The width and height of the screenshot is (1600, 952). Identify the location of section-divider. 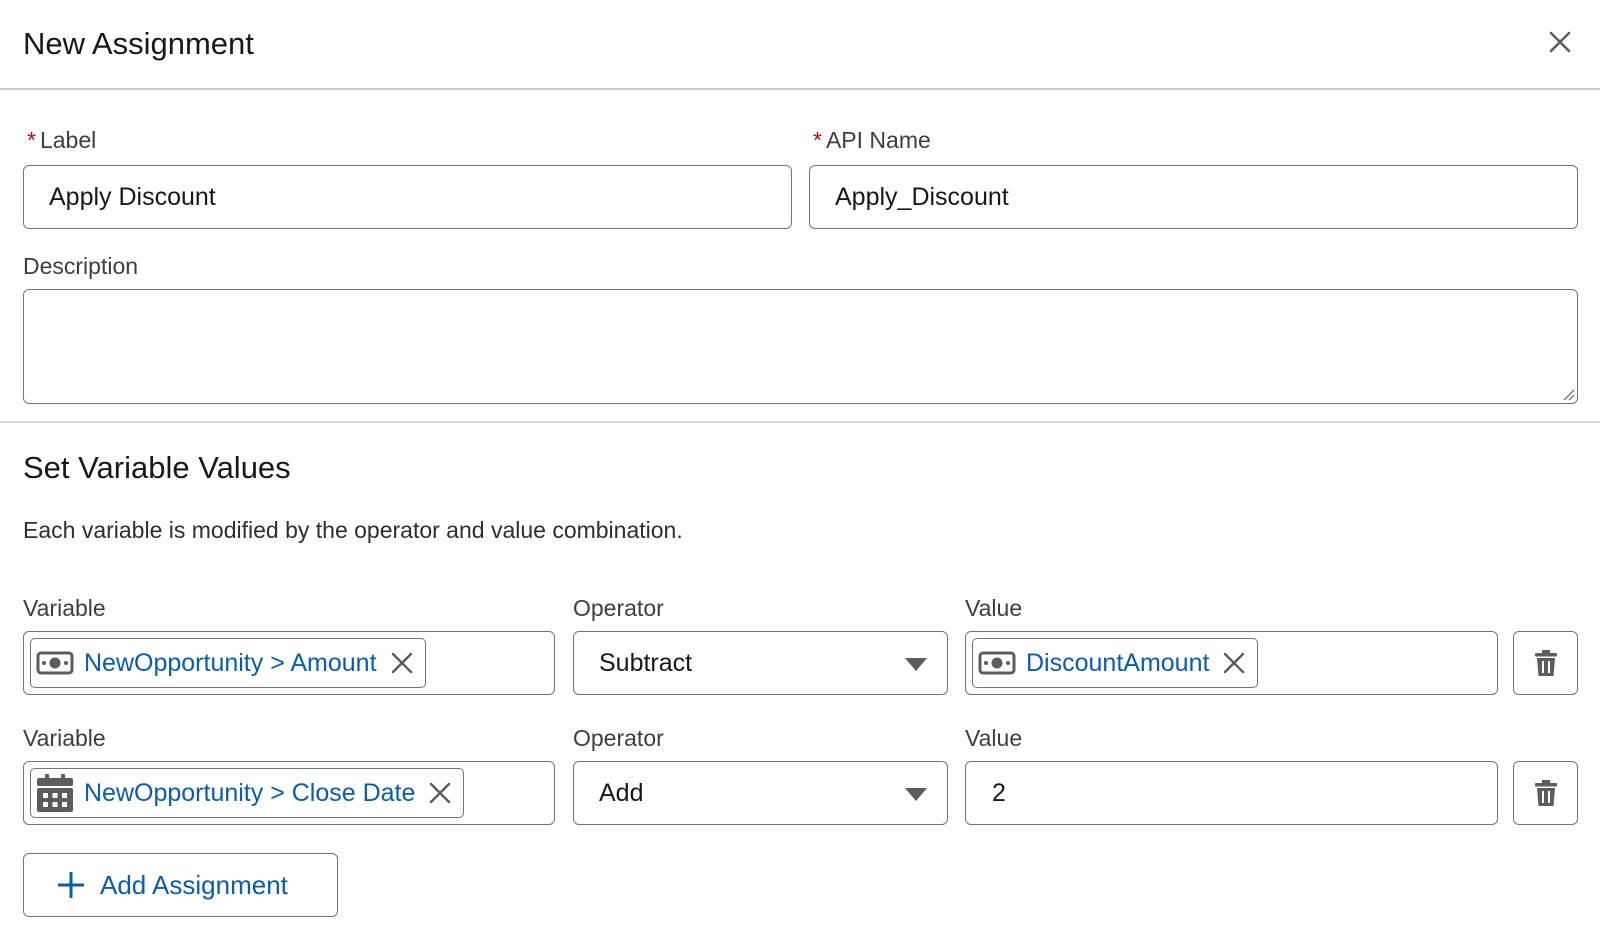
(800, 422).